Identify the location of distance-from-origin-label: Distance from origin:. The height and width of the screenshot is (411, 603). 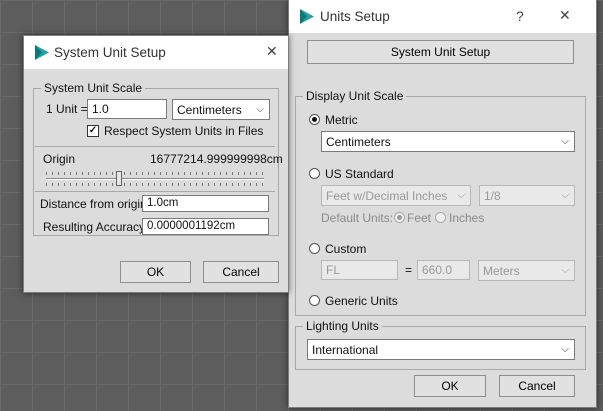
(95, 204).